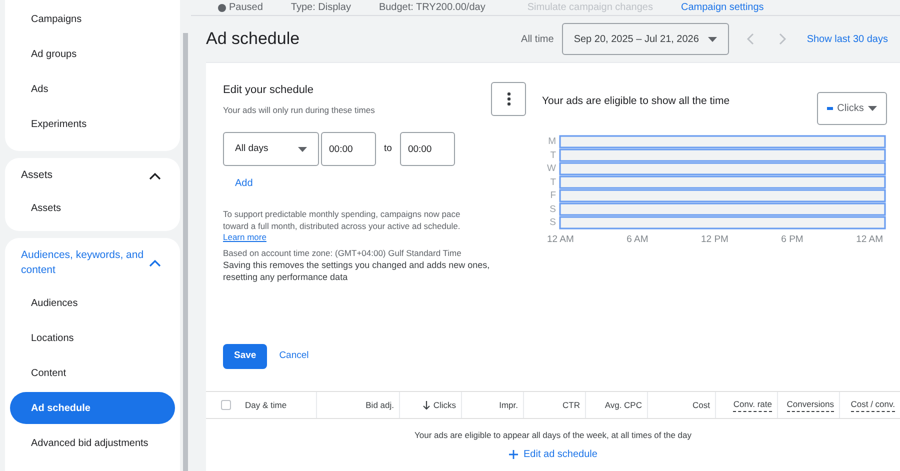 The height and width of the screenshot is (471, 900). I want to click on column-header: Conv. rate, so click(752, 405).